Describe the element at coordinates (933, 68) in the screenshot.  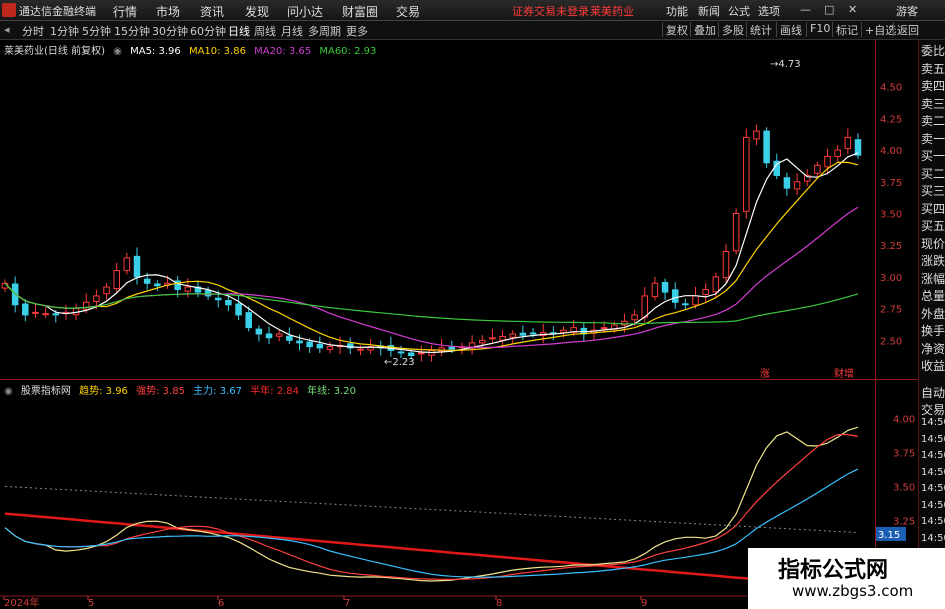
I see `side-label: 卖五` at that location.